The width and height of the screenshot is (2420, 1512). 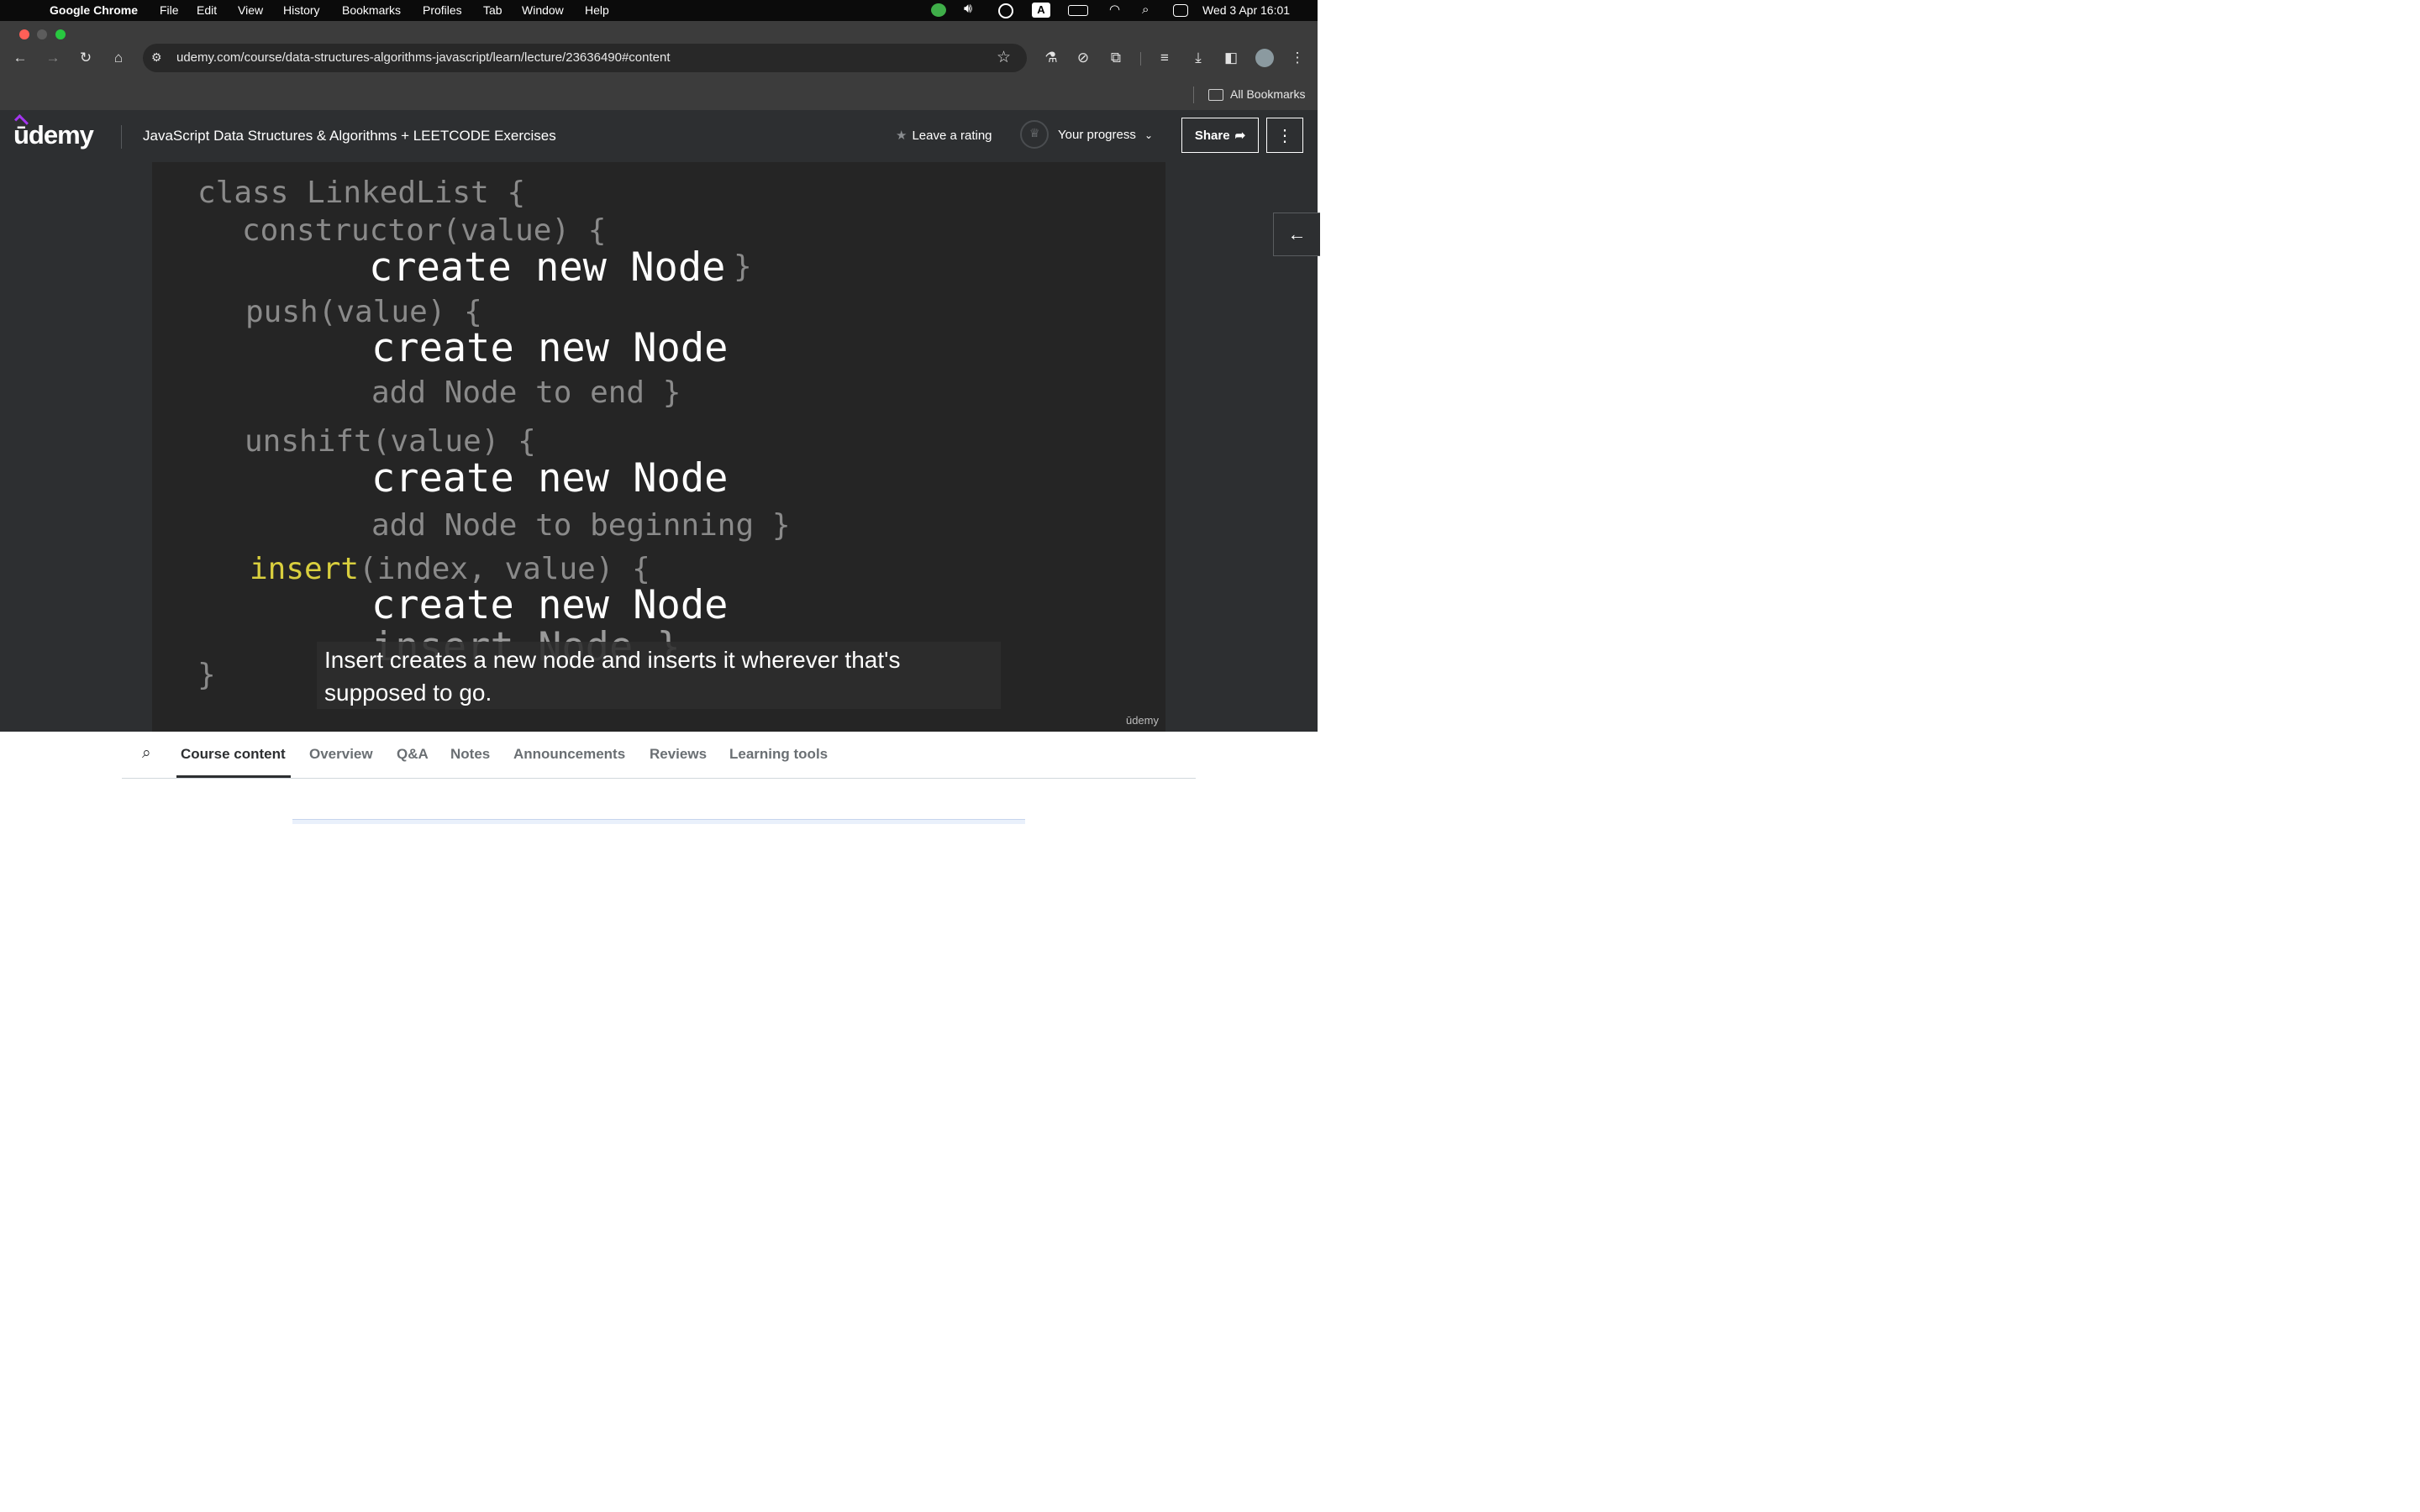 What do you see at coordinates (1097, 135) in the screenshot?
I see `your-progress-label: Your progress` at bounding box center [1097, 135].